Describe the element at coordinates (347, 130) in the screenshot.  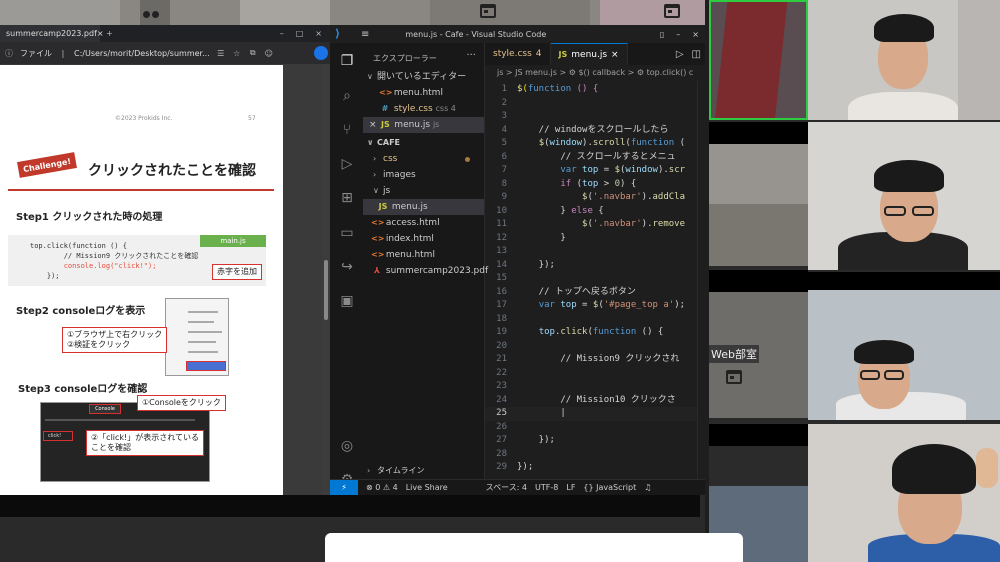
I see `source-control-icon: ⑂` at that location.